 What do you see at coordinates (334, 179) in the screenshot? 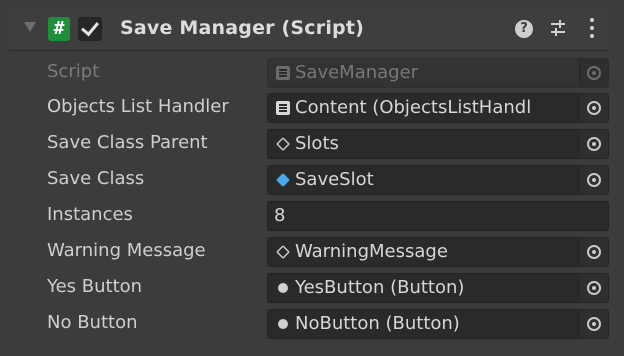
I see `field-value-text: SaveSlot` at bounding box center [334, 179].